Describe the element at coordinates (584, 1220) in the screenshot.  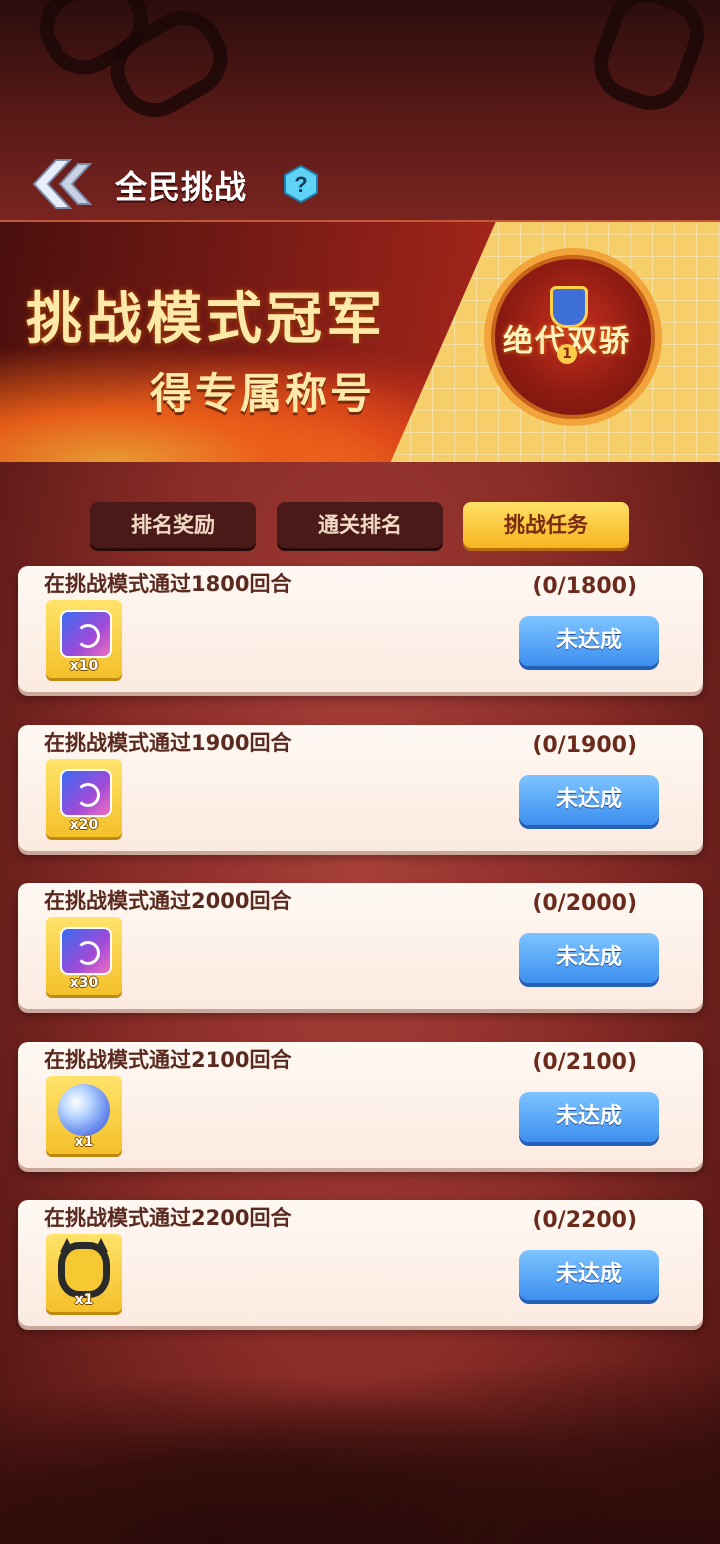
I see `task-progress: (0/2200)` at that location.